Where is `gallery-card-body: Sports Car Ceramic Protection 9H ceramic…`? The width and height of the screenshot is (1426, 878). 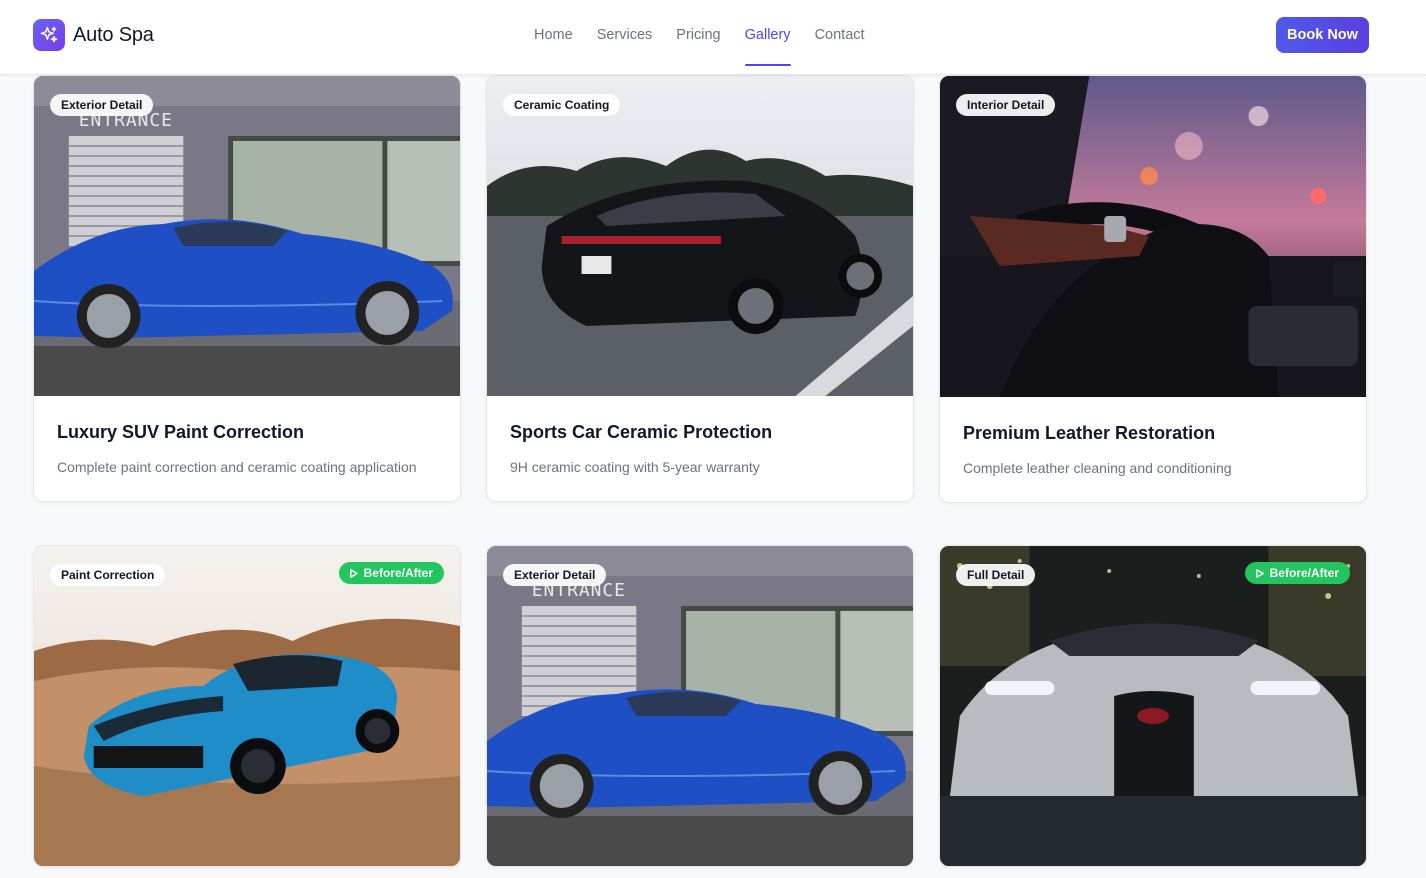 gallery-card-body: Sports Car Ceramic Protection 9H ceramic… is located at coordinates (700, 448).